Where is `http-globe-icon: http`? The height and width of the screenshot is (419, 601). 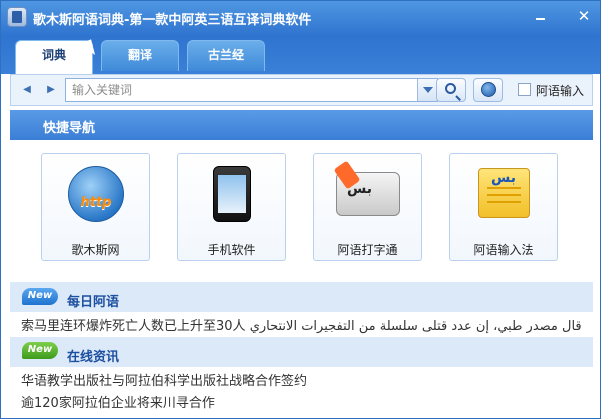 http-globe-icon: http is located at coordinates (96, 194).